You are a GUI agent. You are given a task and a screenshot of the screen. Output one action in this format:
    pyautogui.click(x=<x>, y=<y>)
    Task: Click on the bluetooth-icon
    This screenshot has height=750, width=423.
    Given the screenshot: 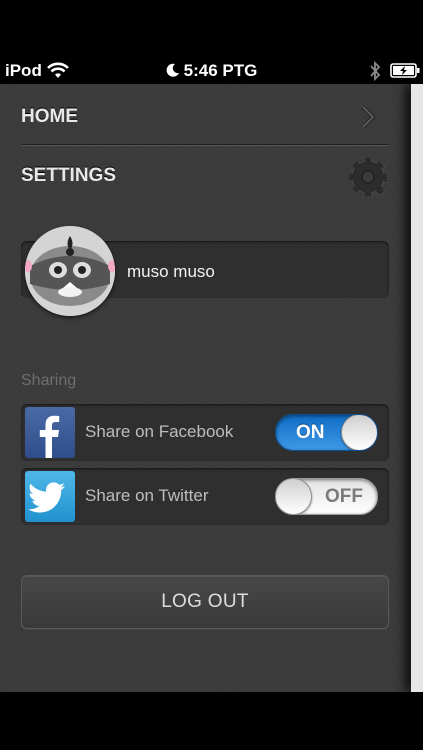 What is the action you would take?
    pyautogui.click(x=375, y=71)
    